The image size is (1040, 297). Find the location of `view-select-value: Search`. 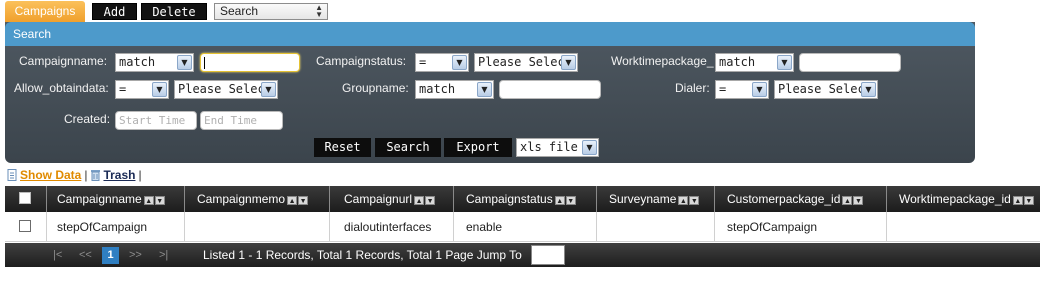

view-select-value: Search is located at coordinates (239, 11).